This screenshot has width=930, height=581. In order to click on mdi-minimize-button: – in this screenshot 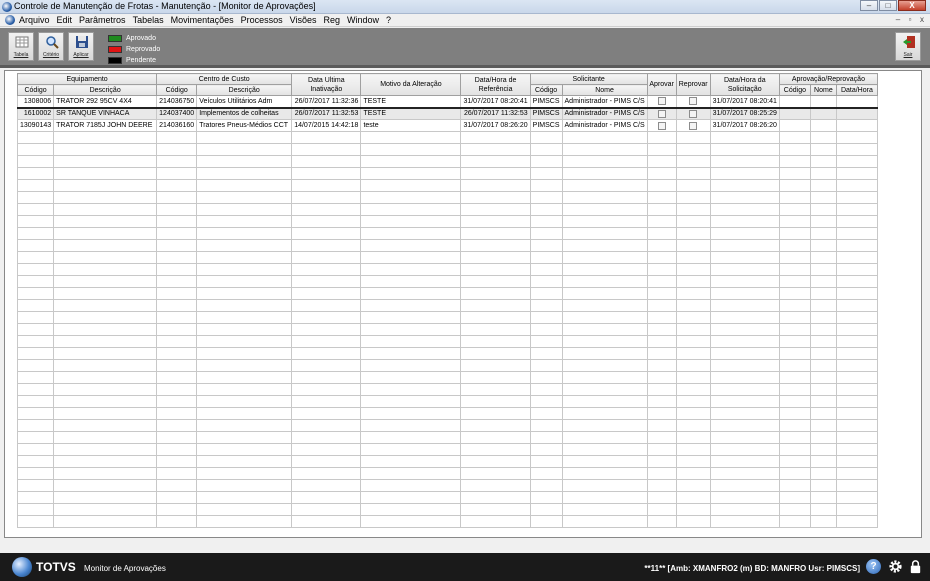, I will do `click(898, 20)`.